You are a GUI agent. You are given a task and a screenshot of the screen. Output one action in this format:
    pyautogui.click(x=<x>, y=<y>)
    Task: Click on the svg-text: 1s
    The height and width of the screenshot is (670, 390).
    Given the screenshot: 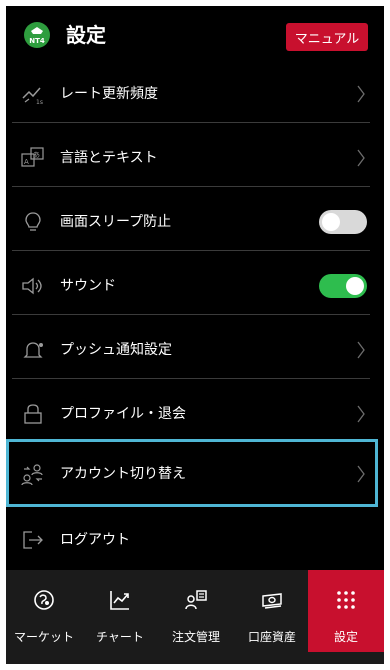 What is the action you would take?
    pyautogui.click(x=39, y=102)
    